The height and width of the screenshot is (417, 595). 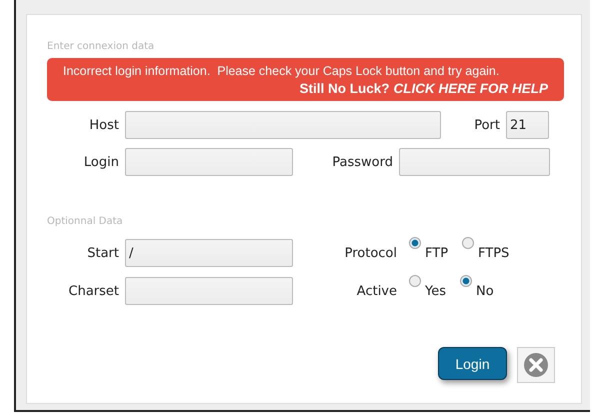 I want to click on protocol-label: Protocol, so click(x=371, y=253).